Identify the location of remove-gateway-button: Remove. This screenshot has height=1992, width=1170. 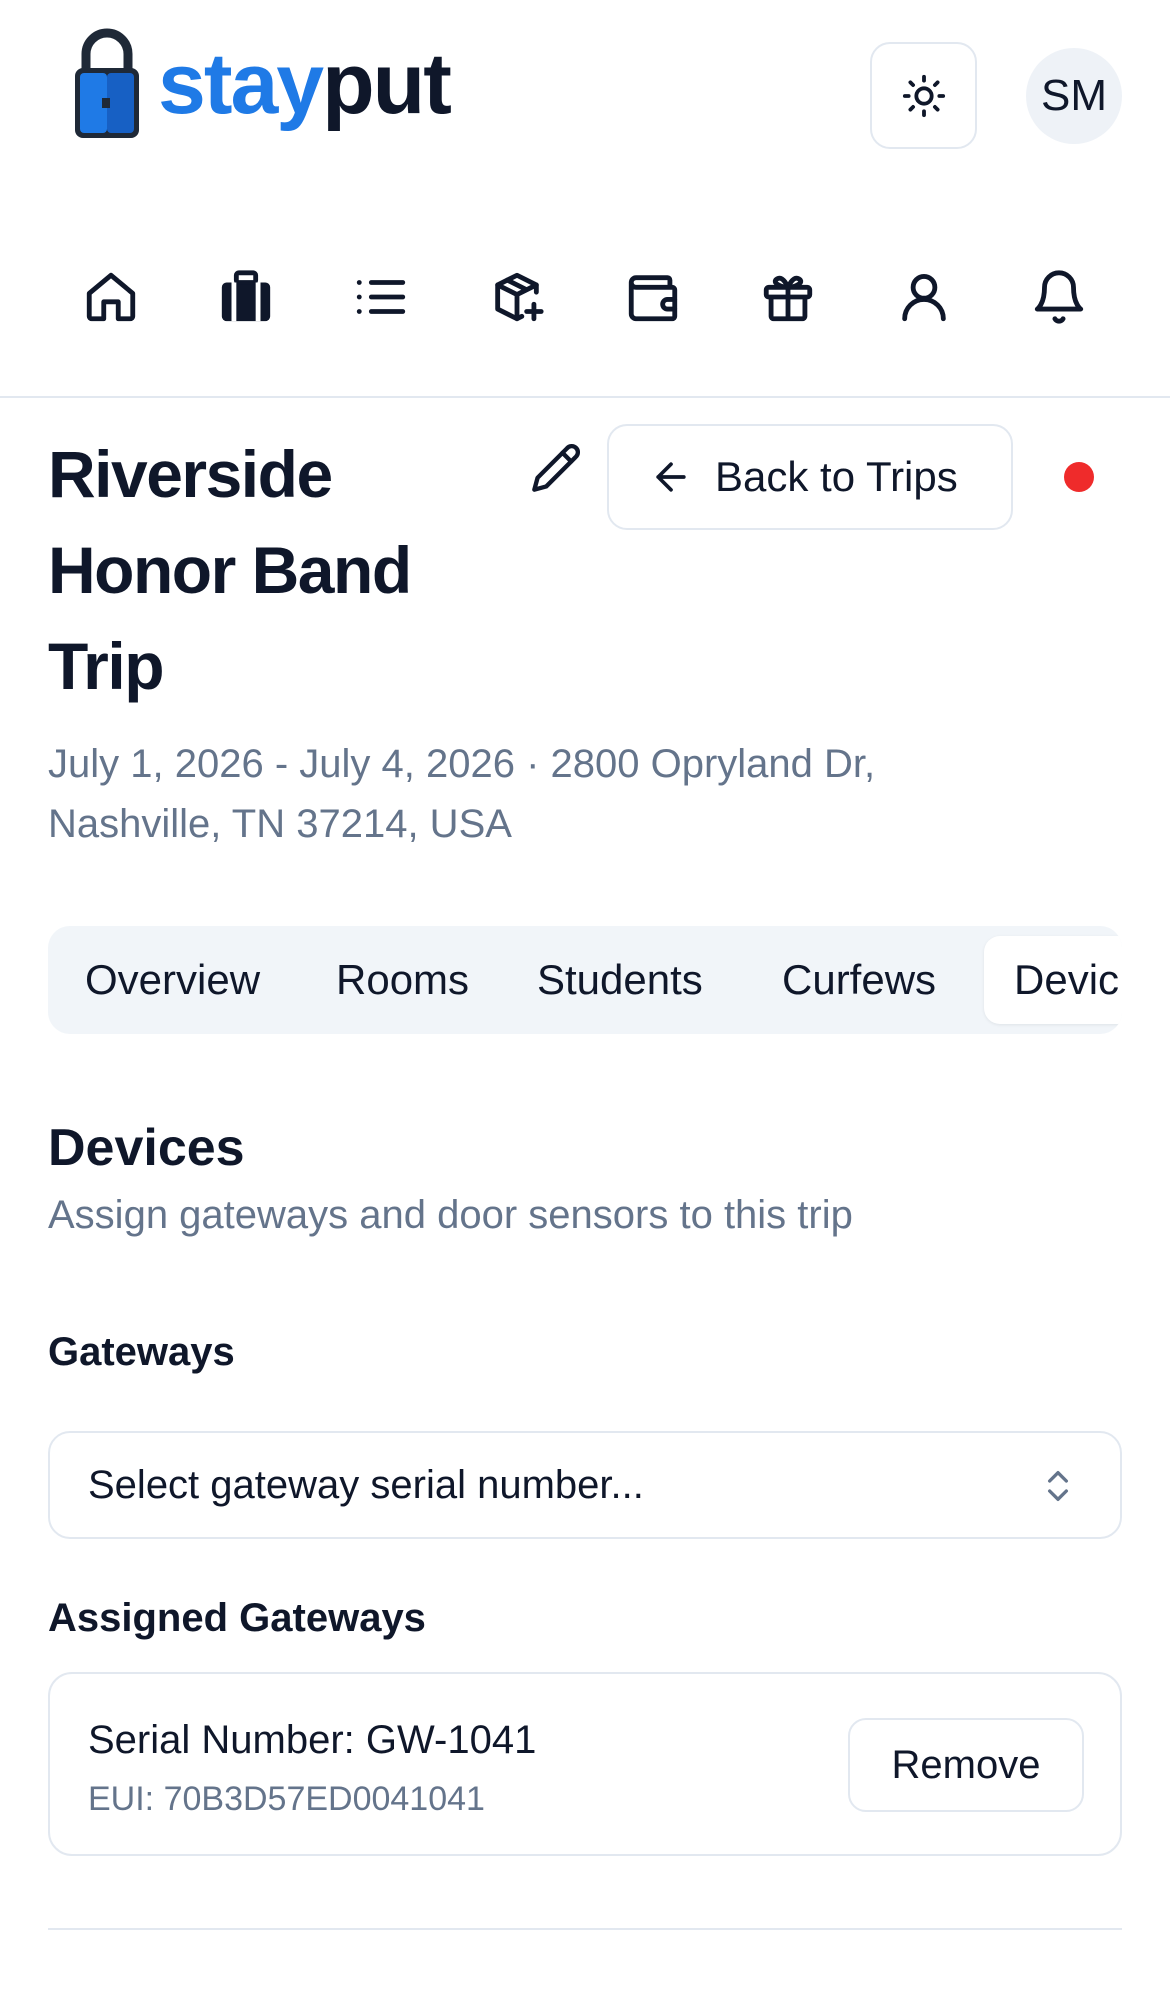
(966, 1765).